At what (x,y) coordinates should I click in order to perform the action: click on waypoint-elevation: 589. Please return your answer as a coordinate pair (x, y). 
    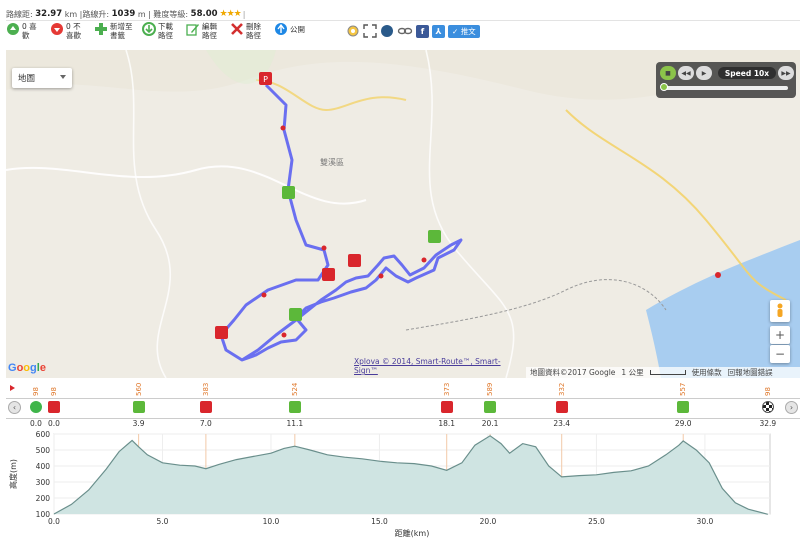
    Looking at the image, I should click on (490, 389).